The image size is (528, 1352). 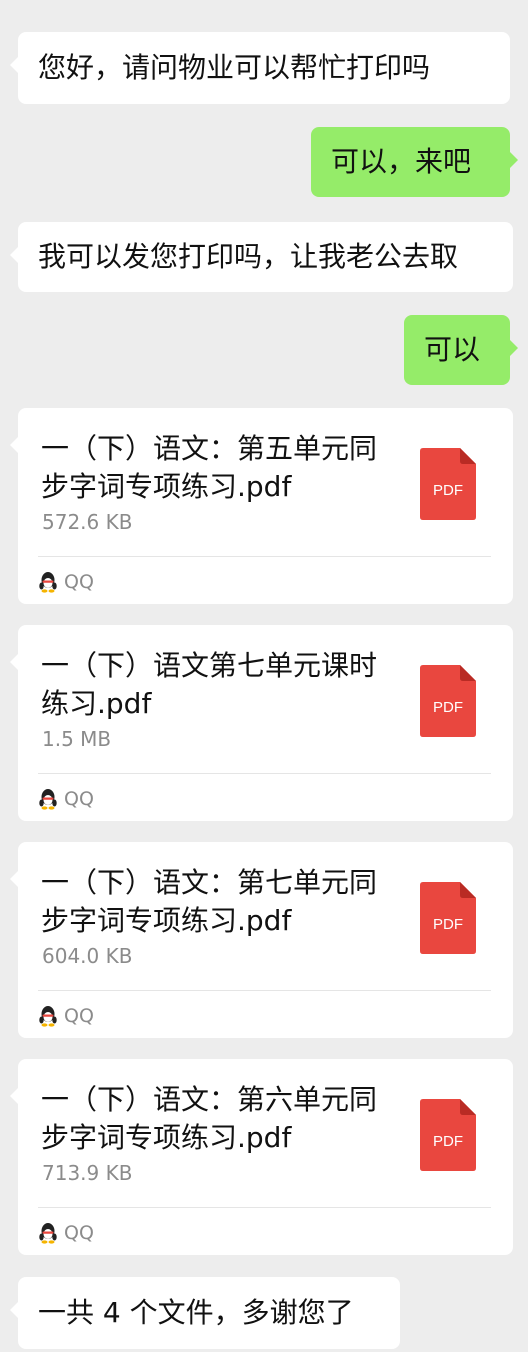 I want to click on file-card: 一（下）语文第七单元课时练习.pdf 1.5 MB PDF QQ, so click(x=261, y=723).